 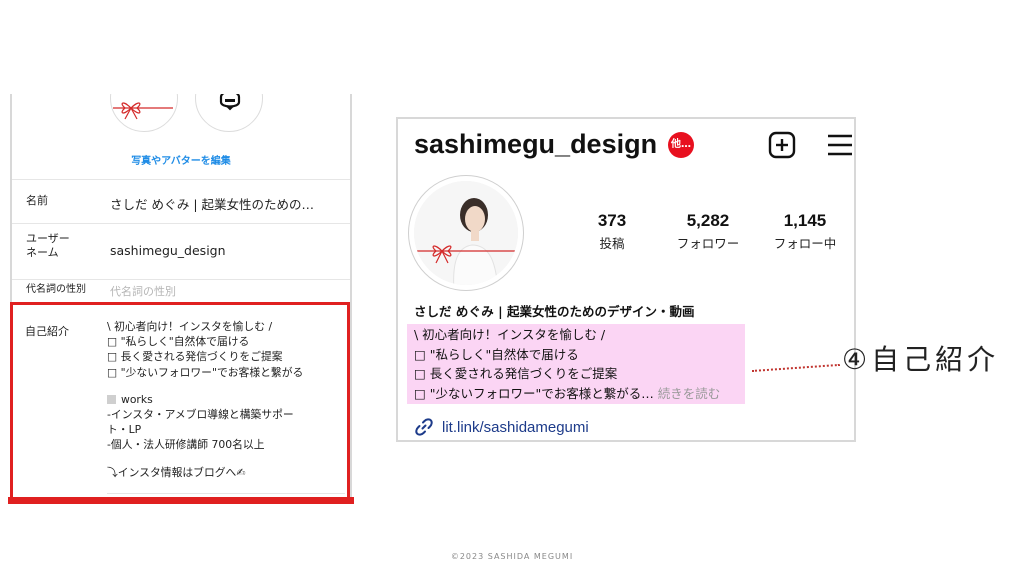 I want to click on avatar-face-icon, so click(x=230, y=102).